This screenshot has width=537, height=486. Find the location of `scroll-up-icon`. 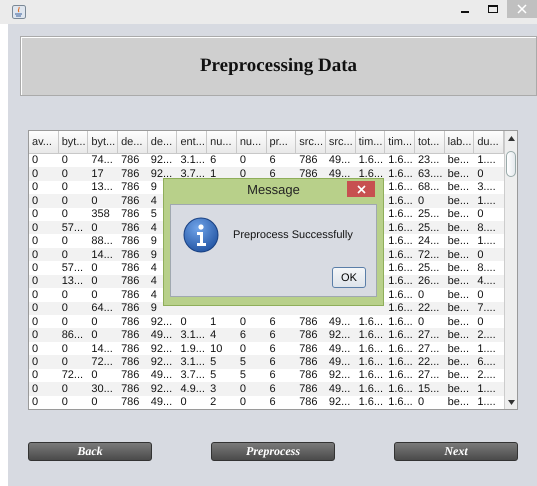

scroll-up-icon is located at coordinates (511, 138).